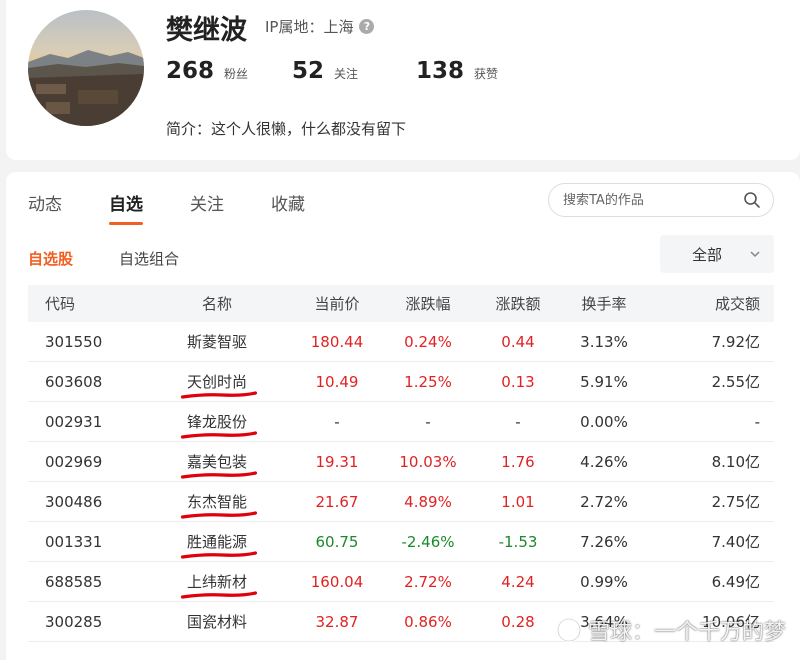 The image size is (800, 660). I want to click on avatar, so click(86, 68).